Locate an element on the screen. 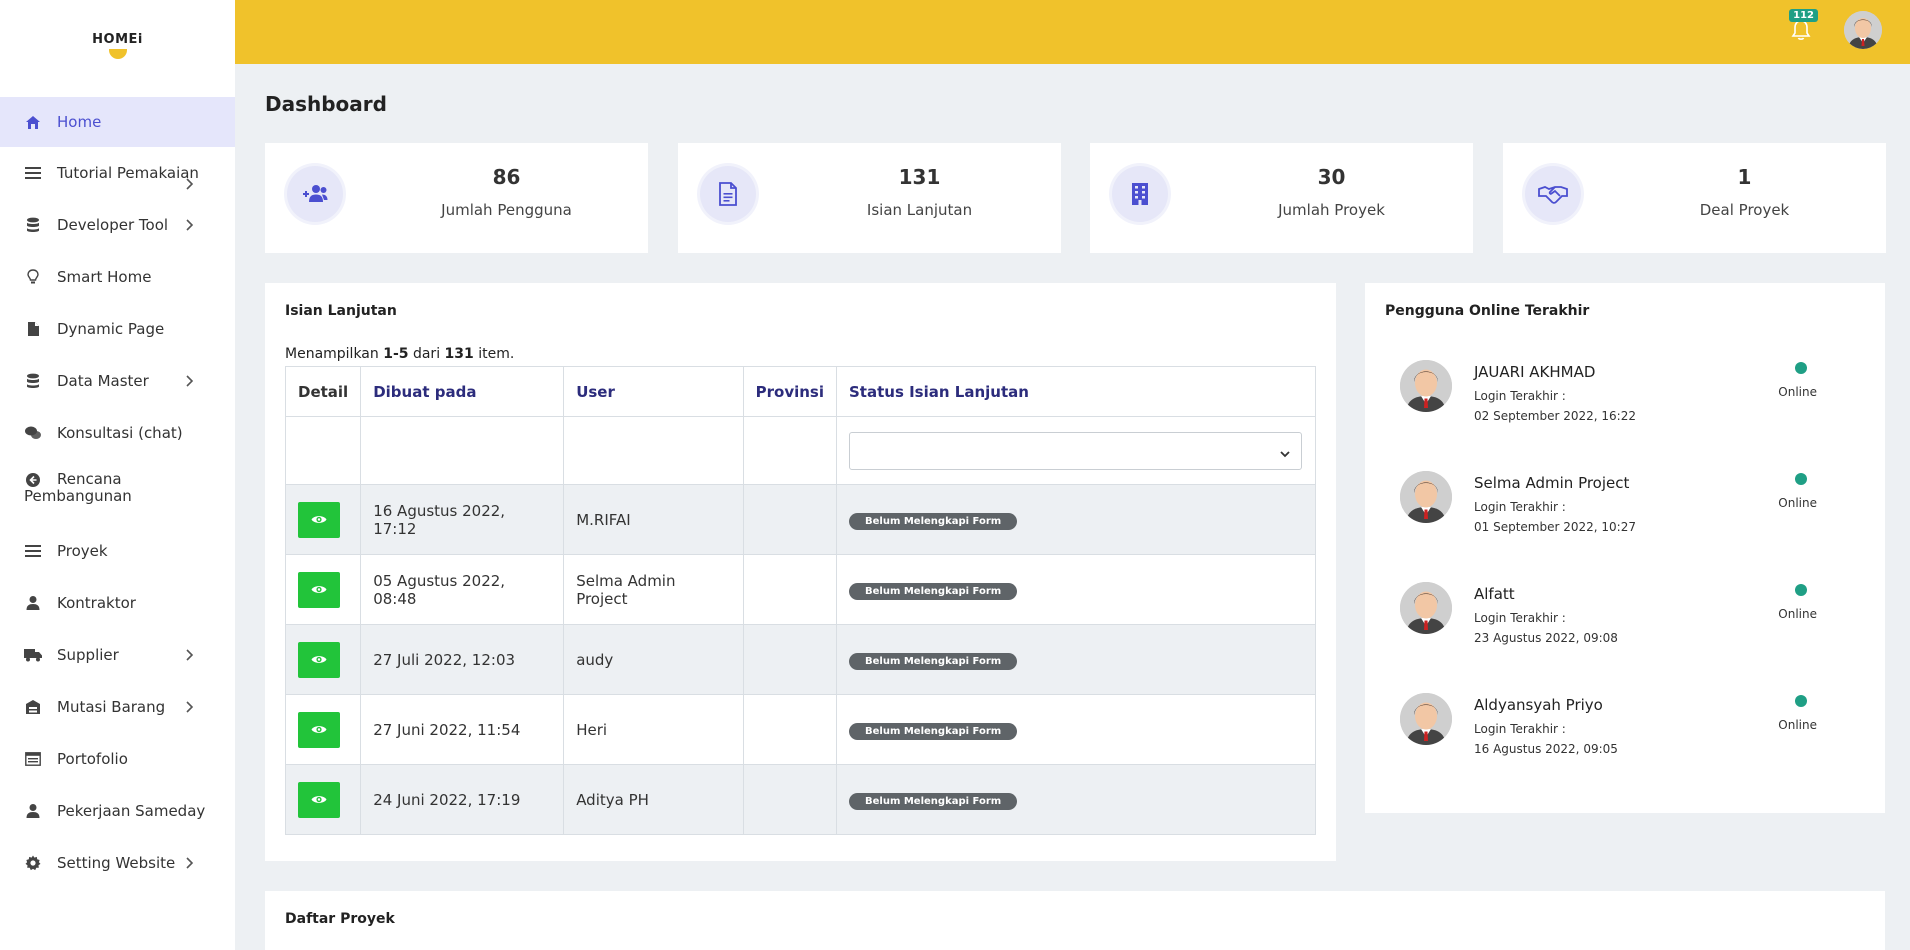 The image size is (1910, 950). column-header-status: Status Isian Lanjutan is located at coordinates (1076, 391).